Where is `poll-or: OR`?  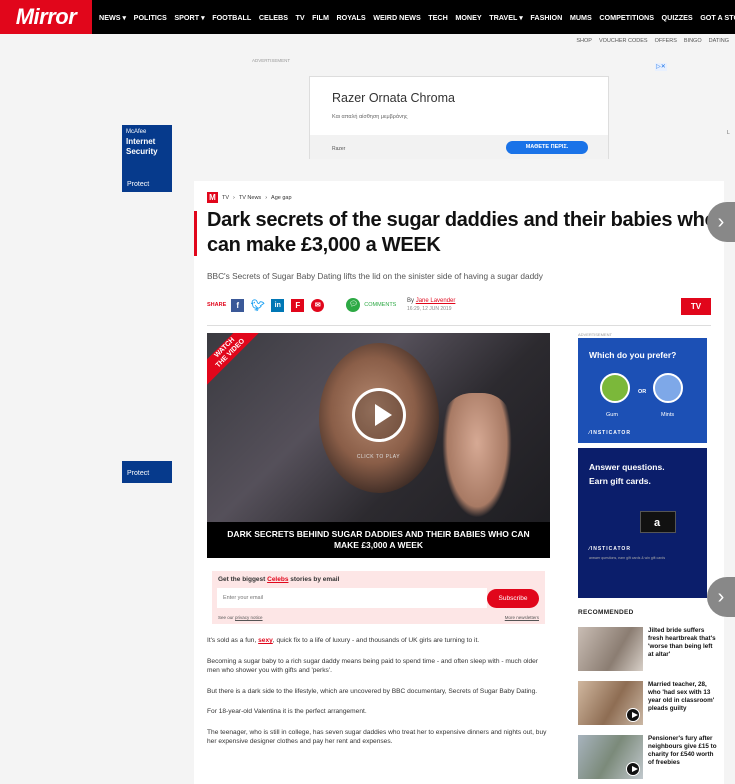 poll-or: OR is located at coordinates (642, 392).